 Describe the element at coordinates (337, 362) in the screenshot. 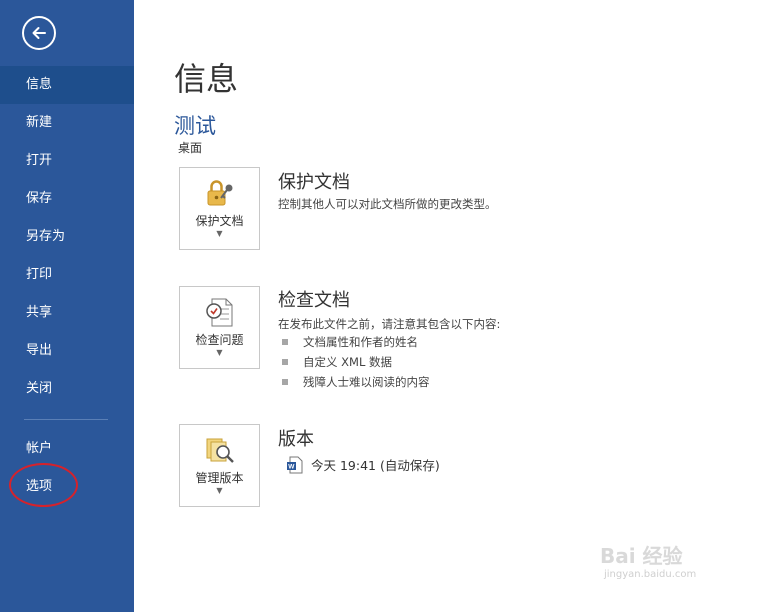

I see `inspect-bullet-item: 自定义 XML 数据` at that location.